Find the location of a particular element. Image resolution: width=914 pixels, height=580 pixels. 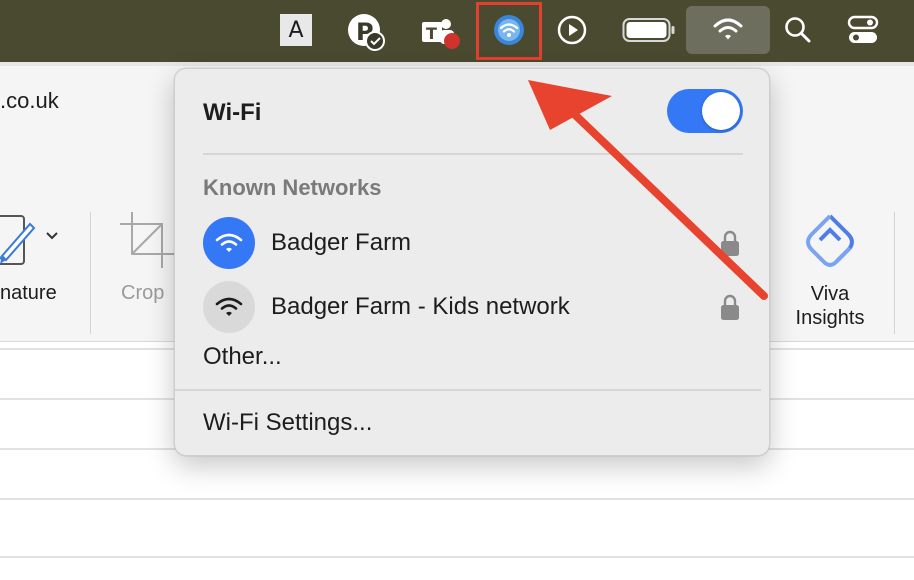

wifi-menubar-icon is located at coordinates (728, 30).